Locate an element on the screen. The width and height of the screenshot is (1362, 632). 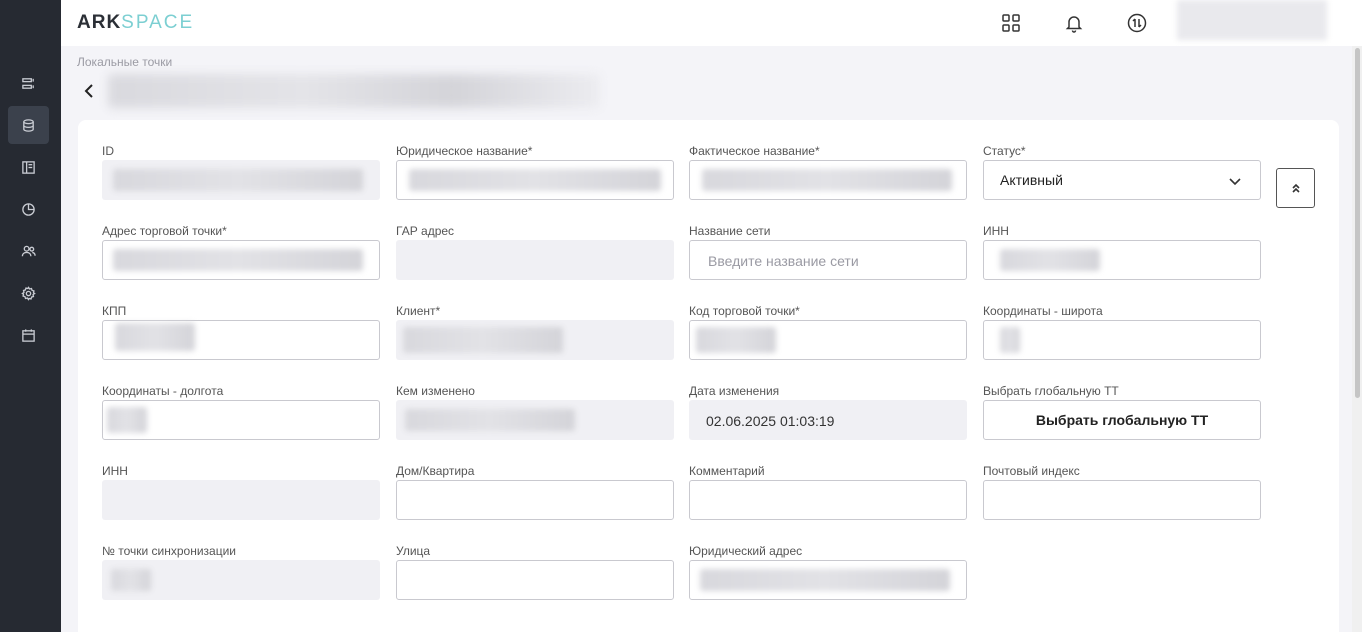
field-changed-date: Дата изменения 02.06.2025 01:03:19 is located at coordinates (828, 412).